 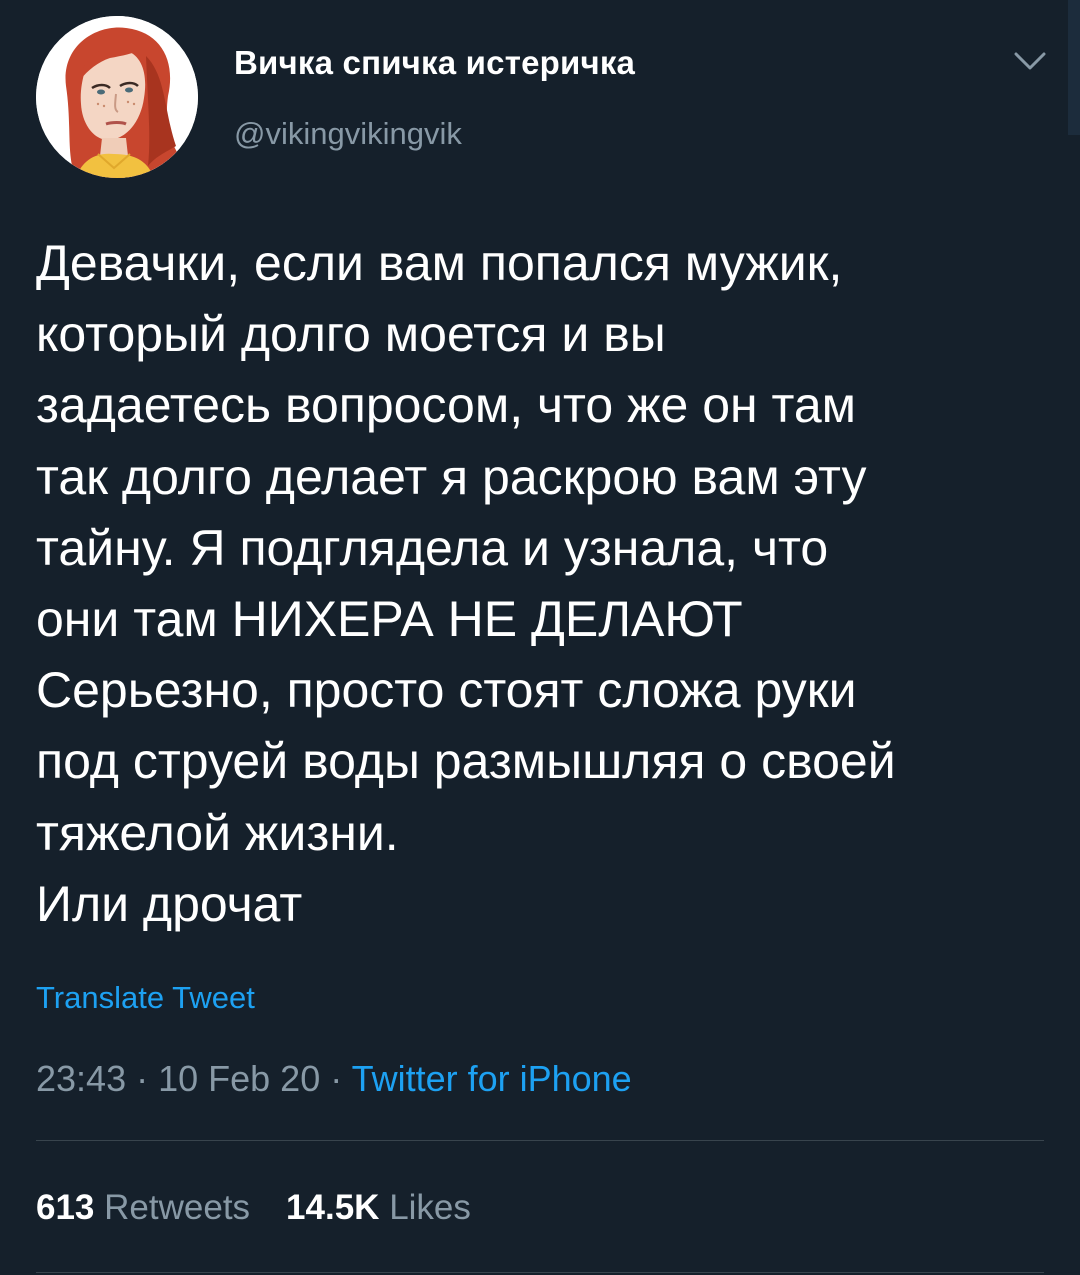 What do you see at coordinates (145, 998) in the screenshot?
I see `translate-tweet-link: Translate Tweet` at bounding box center [145, 998].